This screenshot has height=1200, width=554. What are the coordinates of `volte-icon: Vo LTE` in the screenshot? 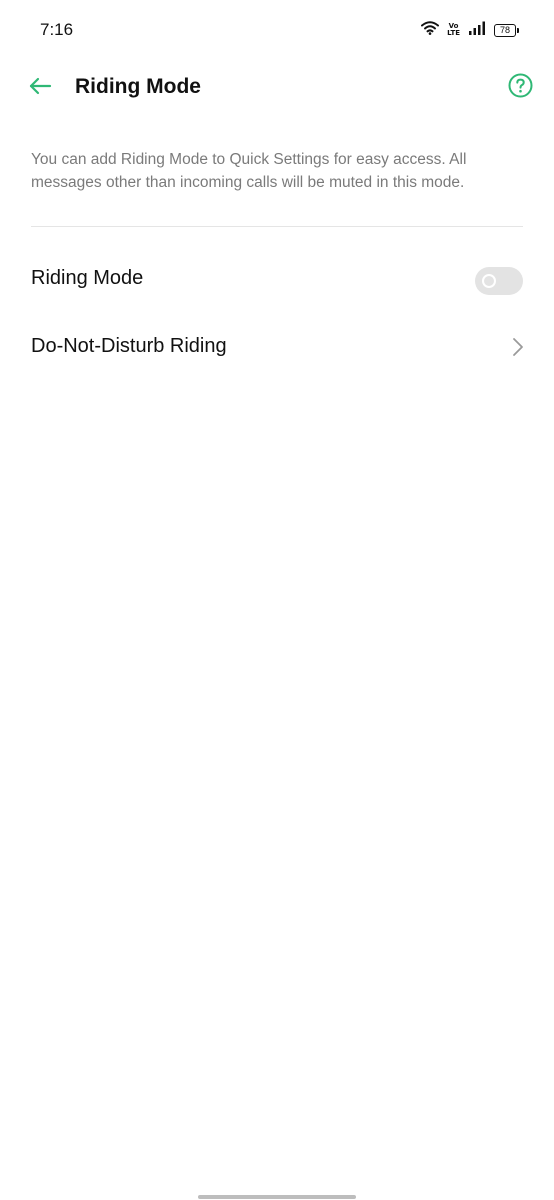 It's located at (453, 30).